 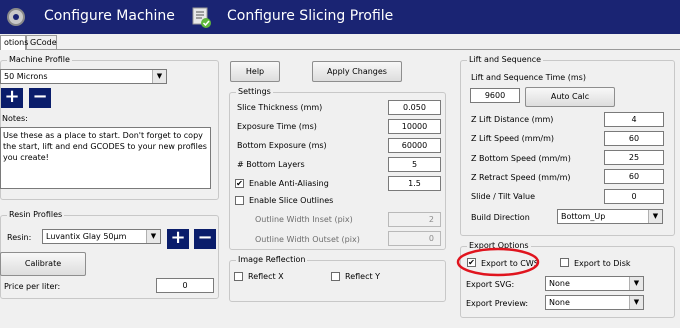 I want to click on export-disk-label: Export to Disk, so click(x=602, y=263).